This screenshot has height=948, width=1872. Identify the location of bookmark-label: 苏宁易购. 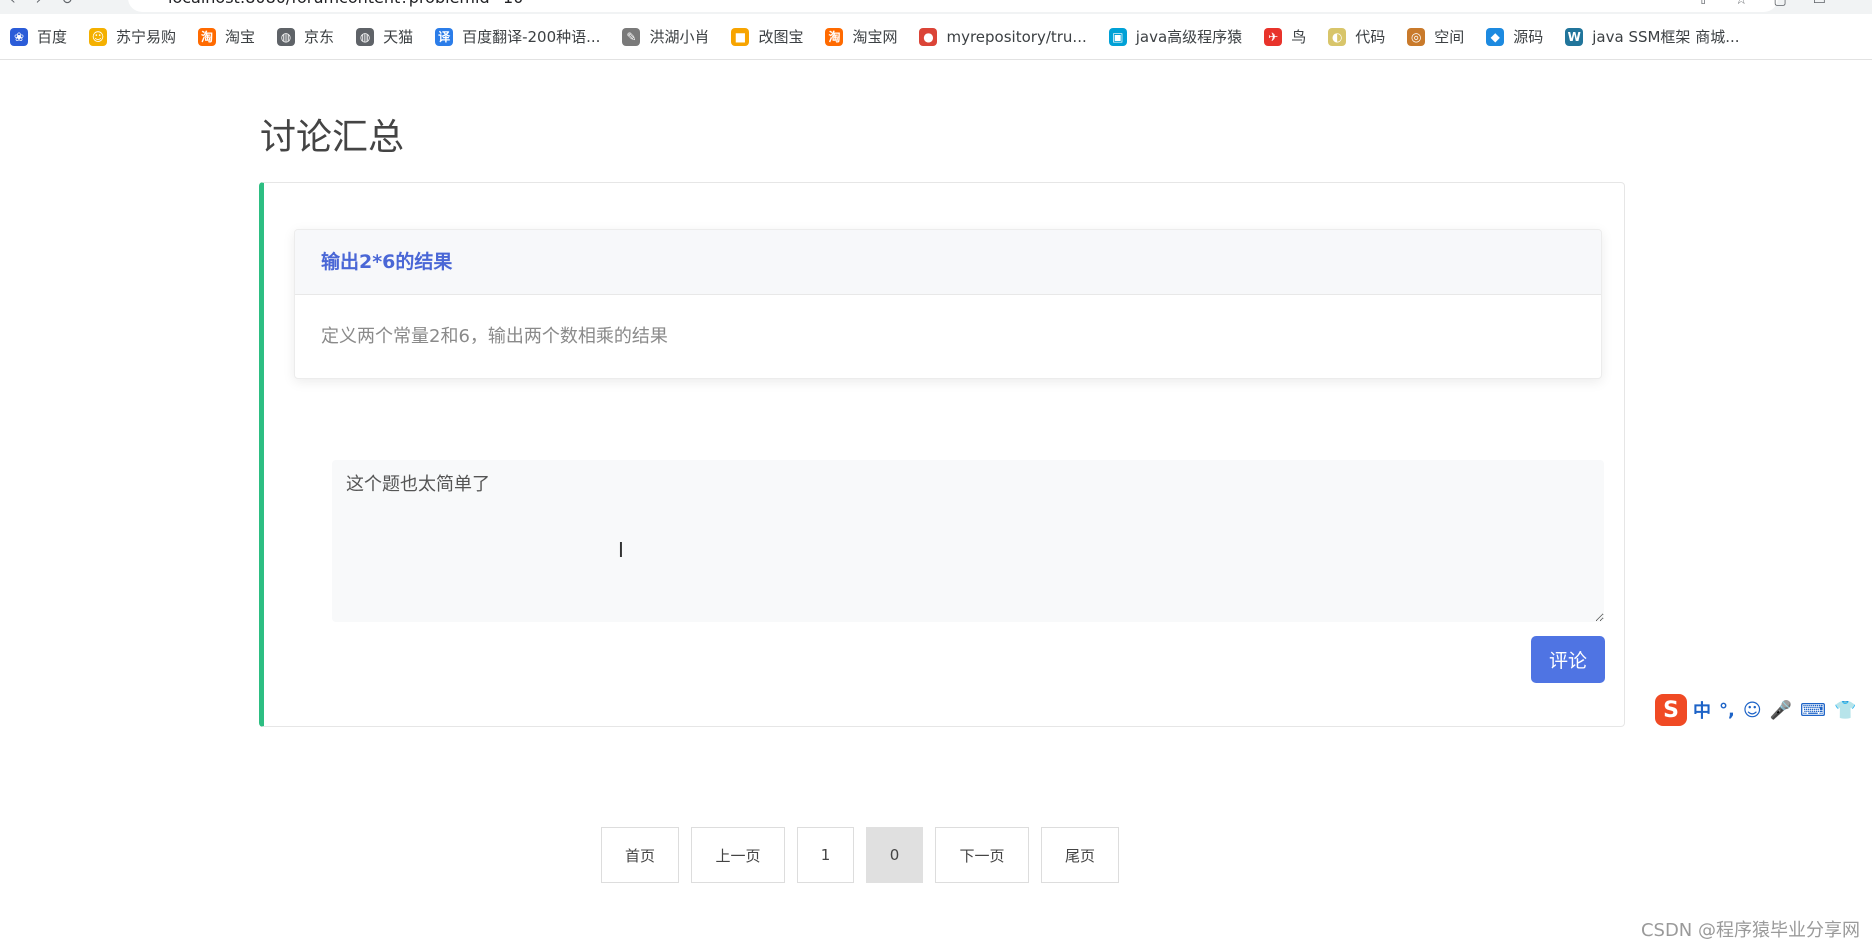
(146, 37).